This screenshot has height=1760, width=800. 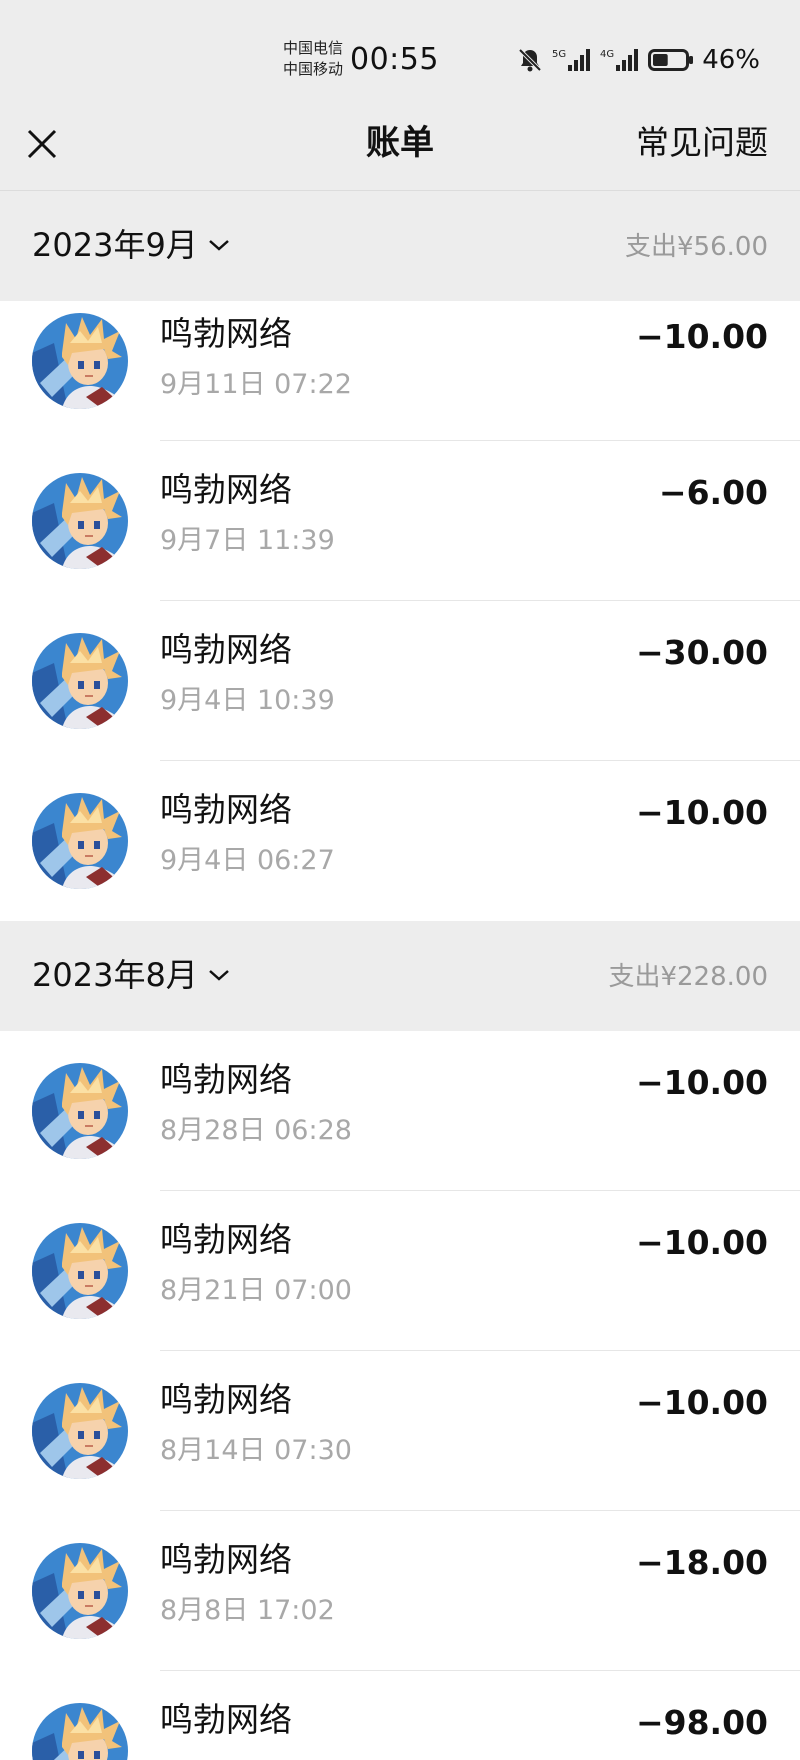 I want to click on transaction-time: 8月21日 07:00, so click(x=256, y=1290).